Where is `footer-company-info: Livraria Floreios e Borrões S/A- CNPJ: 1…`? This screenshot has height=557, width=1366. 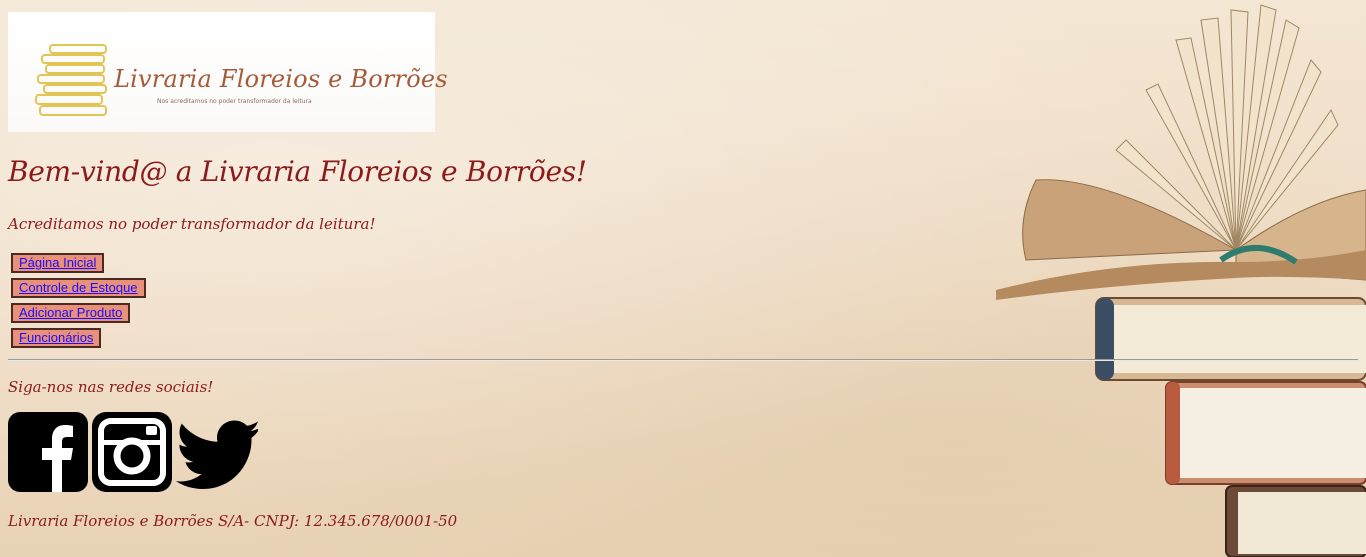 footer-company-info: Livraria Floreios e Borrões S/A- CNPJ: 1… is located at coordinates (233, 521).